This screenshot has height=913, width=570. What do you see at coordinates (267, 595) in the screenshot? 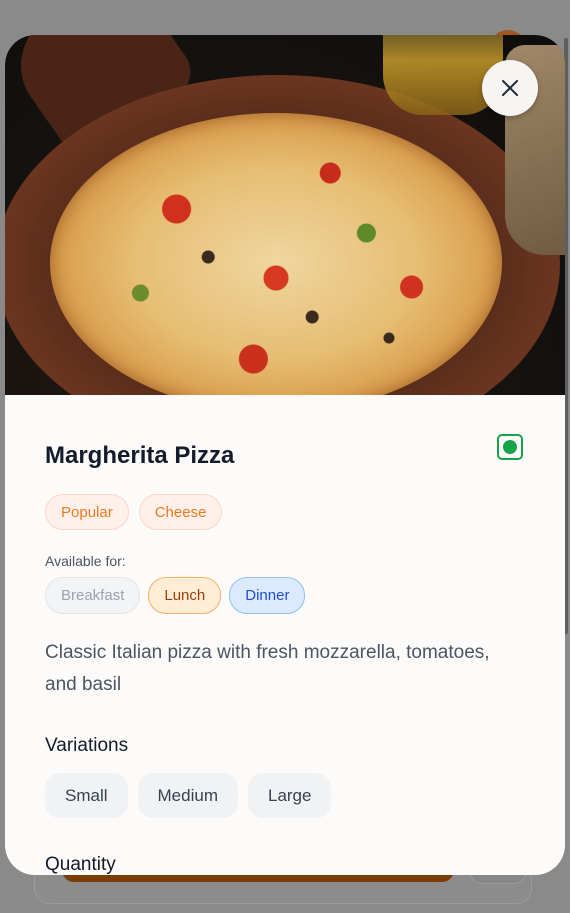
I see `meal-dinner: Dinner` at bounding box center [267, 595].